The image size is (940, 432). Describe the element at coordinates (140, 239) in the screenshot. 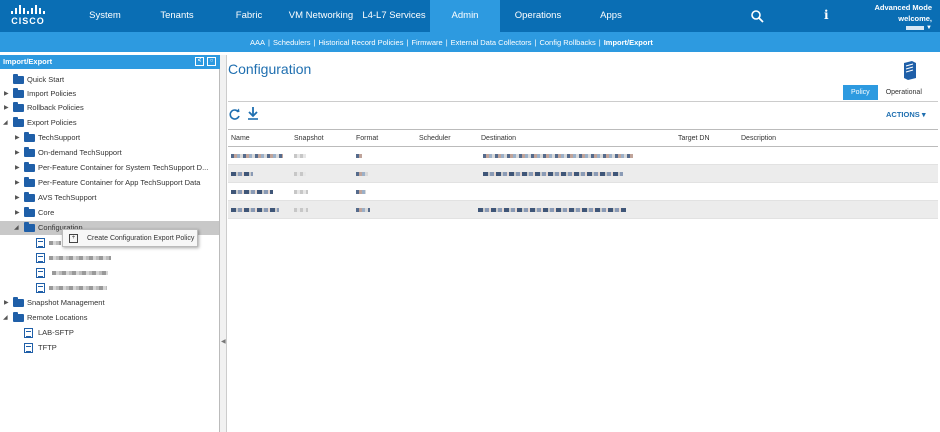

I see `create-configuration-export-policy-item: Create Configuration Export Policy` at that location.